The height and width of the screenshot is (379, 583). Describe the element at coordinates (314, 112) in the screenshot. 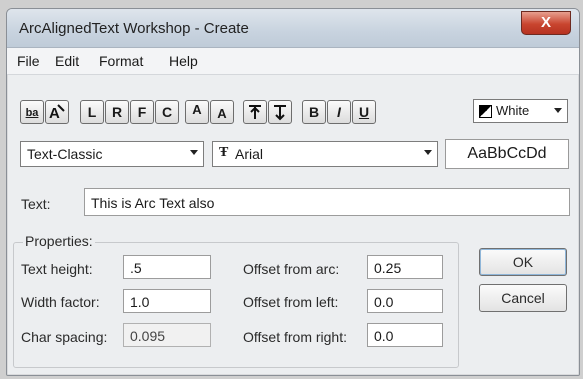

I see `bold-button: B` at that location.